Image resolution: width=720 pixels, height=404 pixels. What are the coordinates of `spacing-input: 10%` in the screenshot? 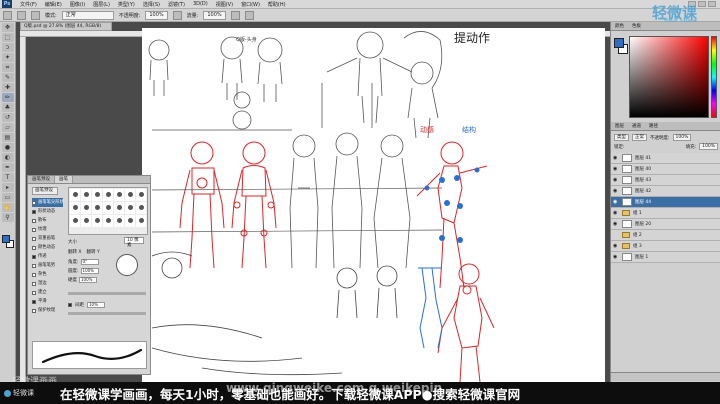 It's located at (96, 305).